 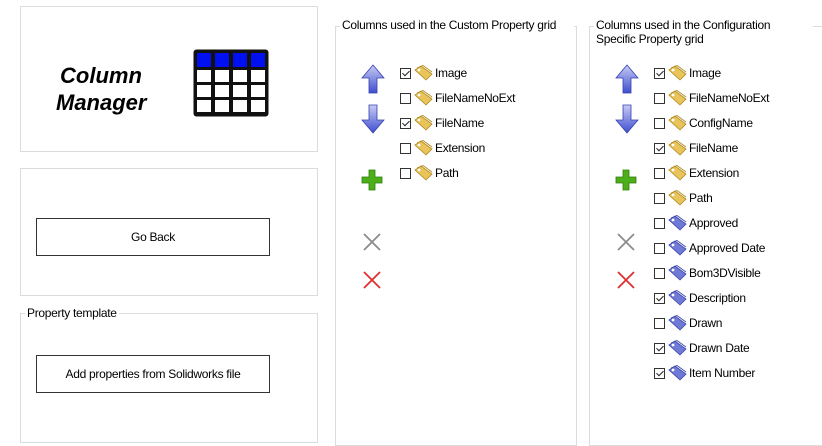 I want to click on go-back-button: Go Back, so click(x=153, y=237).